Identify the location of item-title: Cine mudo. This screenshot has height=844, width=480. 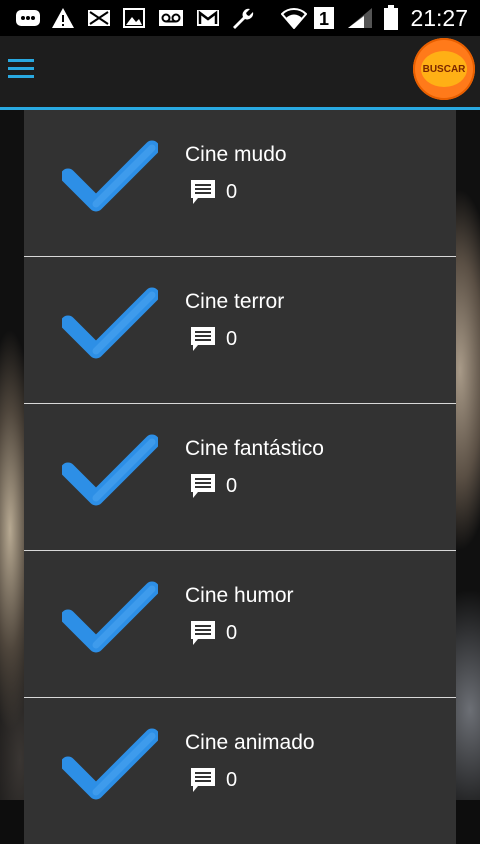
(236, 154).